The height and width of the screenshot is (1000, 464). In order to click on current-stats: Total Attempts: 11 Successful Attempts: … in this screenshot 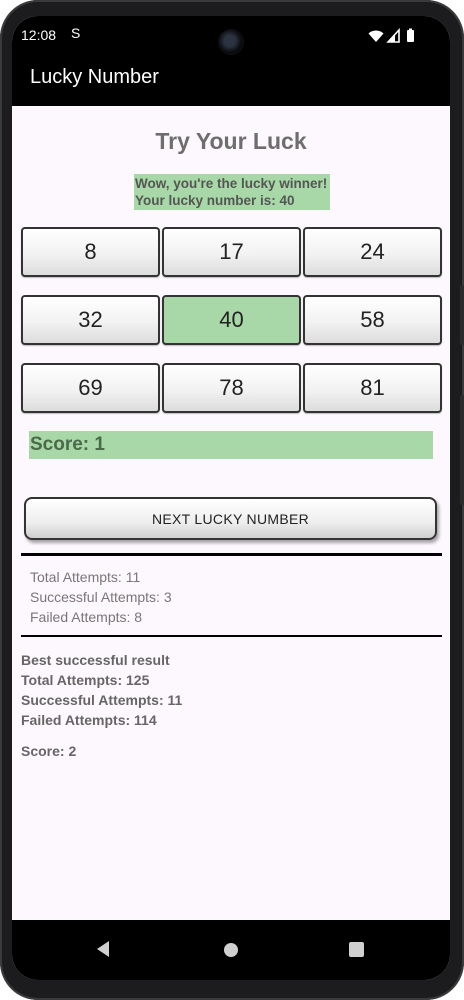, I will do `click(101, 597)`.